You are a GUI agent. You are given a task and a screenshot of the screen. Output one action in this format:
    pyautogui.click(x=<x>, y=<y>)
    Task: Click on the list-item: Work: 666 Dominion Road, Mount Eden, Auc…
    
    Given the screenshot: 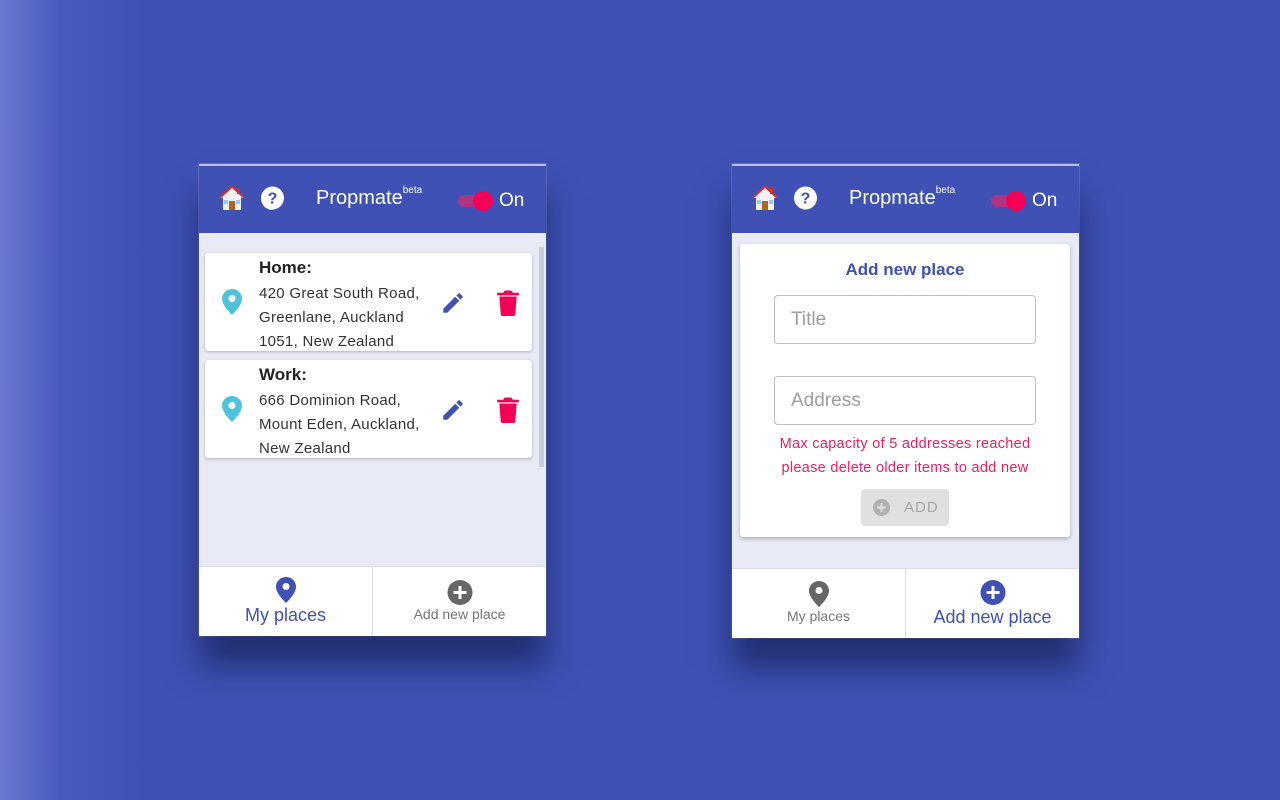 What is the action you would take?
    pyautogui.click(x=368, y=409)
    